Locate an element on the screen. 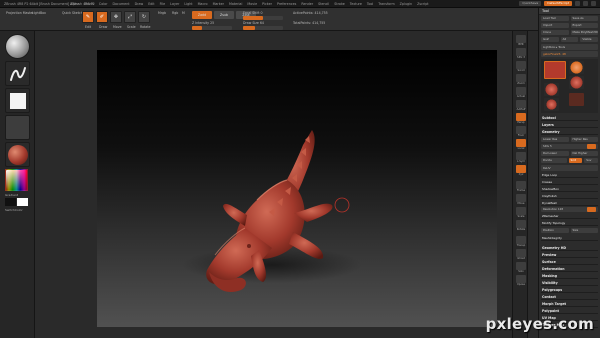  modify-topology-section: Modify Topology is located at coordinates (569, 223).